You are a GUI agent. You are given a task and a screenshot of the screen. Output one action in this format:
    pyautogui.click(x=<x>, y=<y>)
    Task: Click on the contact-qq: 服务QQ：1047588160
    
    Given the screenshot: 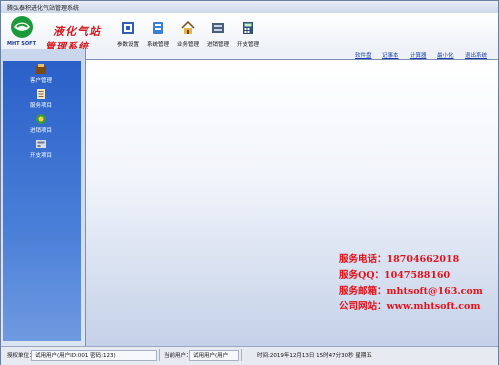 What is the action you would take?
    pyautogui.click(x=395, y=275)
    